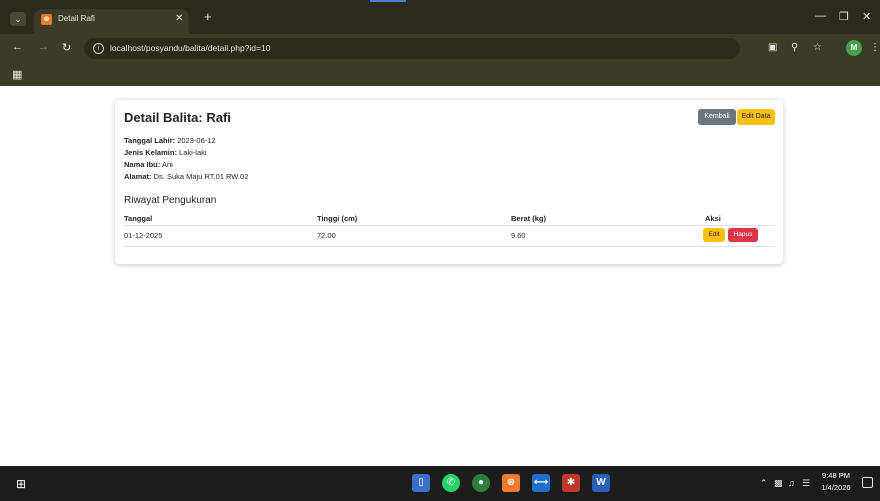 The image size is (880, 501). Describe the element at coordinates (150, 152) in the screenshot. I see `info-label: Jenis Kelamin:` at that location.